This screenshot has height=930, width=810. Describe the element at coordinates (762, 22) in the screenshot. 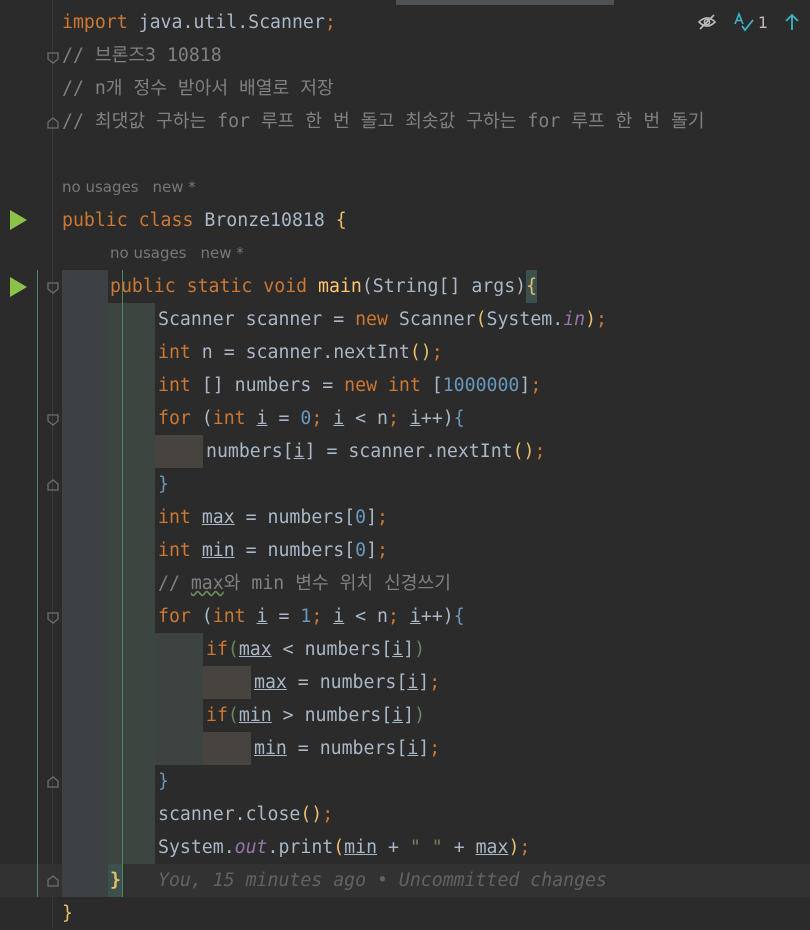

I see `inspection-count: 1` at that location.